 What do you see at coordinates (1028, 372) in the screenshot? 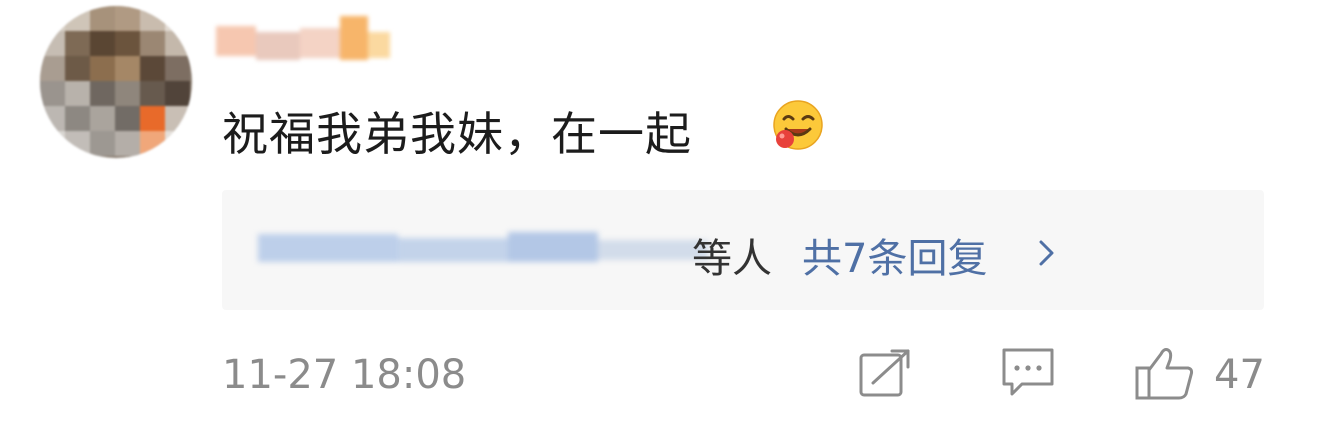
I see `comment-icon` at bounding box center [1028, 372].